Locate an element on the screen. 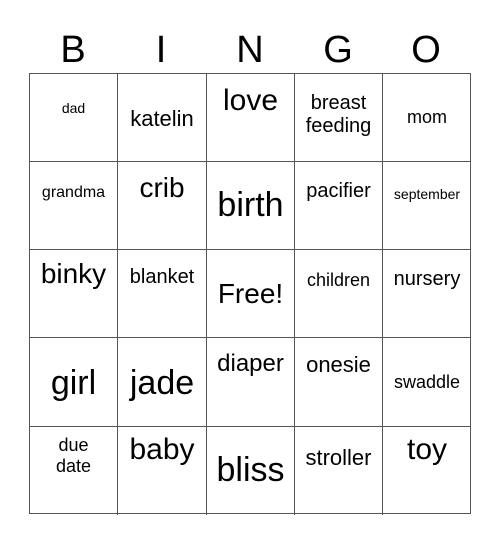 The image size is (500, 544). bingo-cell: pacifier is located at coordinates (339, 206).